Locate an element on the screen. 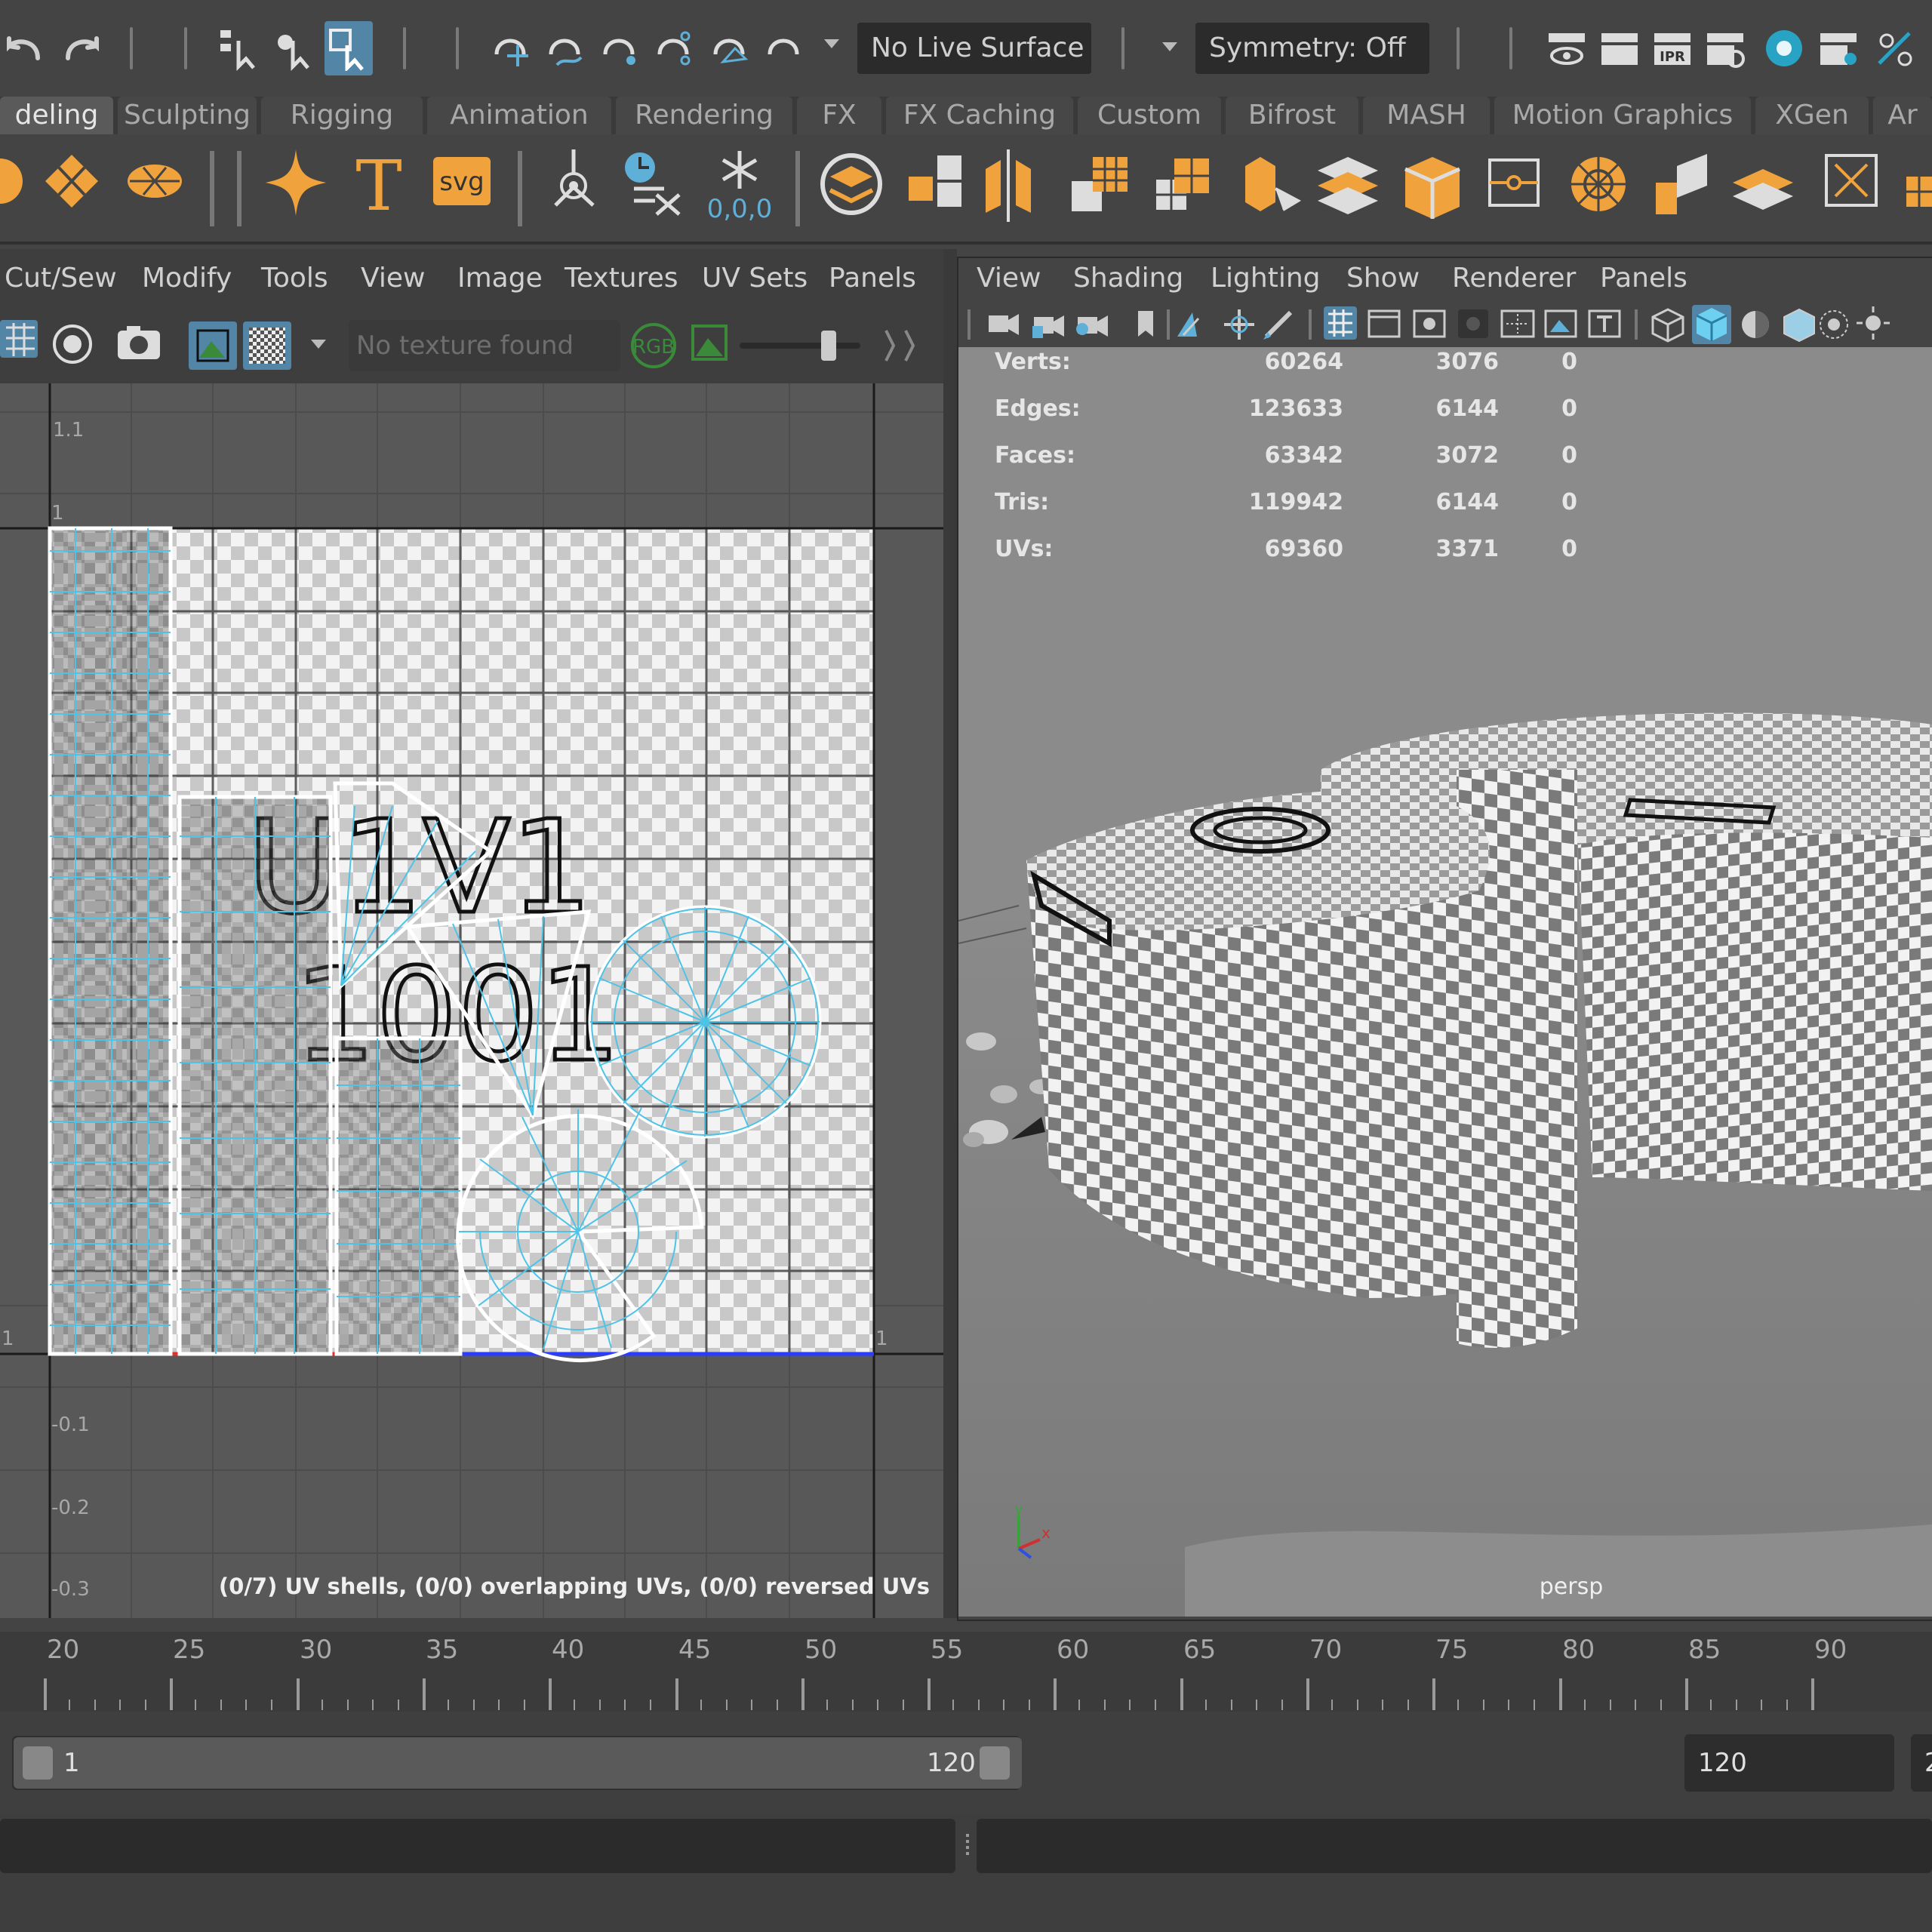  pixel-snap-icon is located at coordinates (72, 344).